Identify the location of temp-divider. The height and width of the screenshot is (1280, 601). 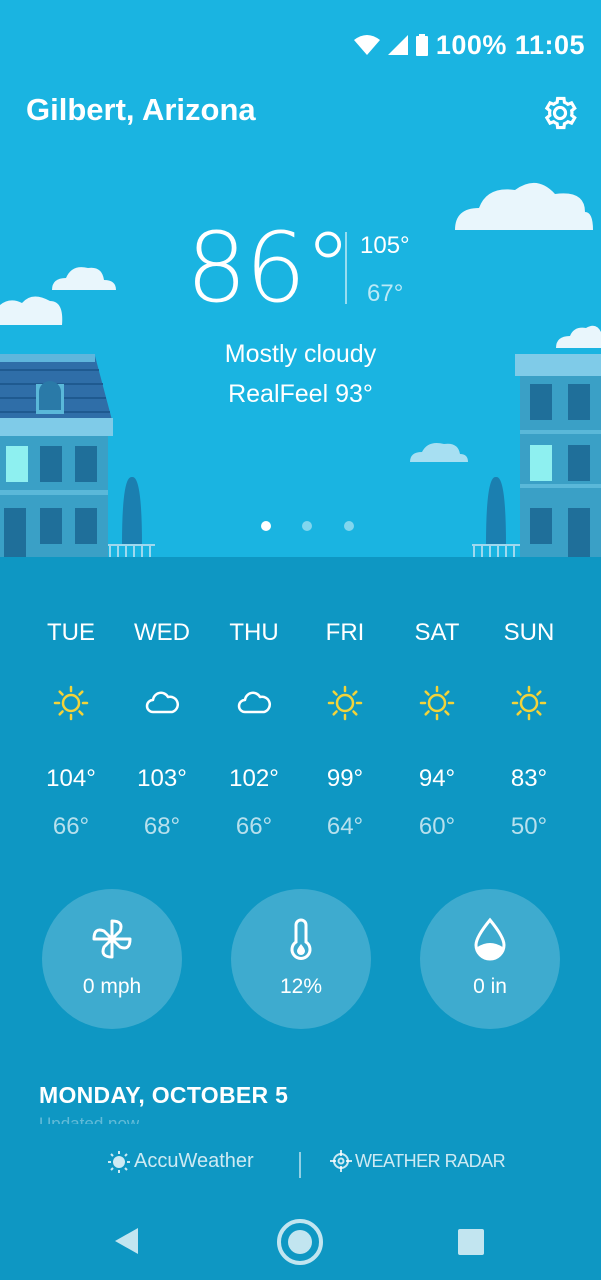
(346, 268).